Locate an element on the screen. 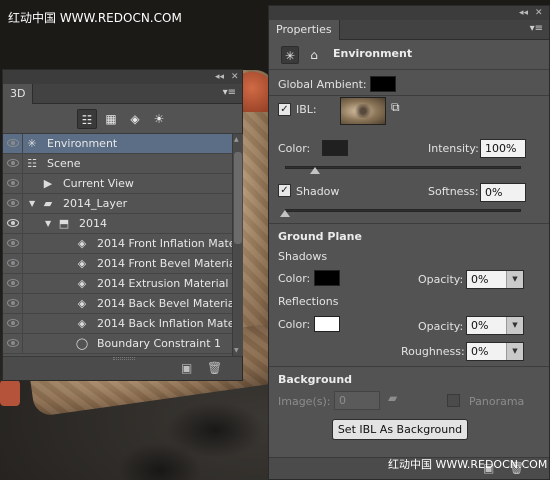 This screenshot has width=550, height=480. camera-icon: ▶ is located at coordinates (48, 183).